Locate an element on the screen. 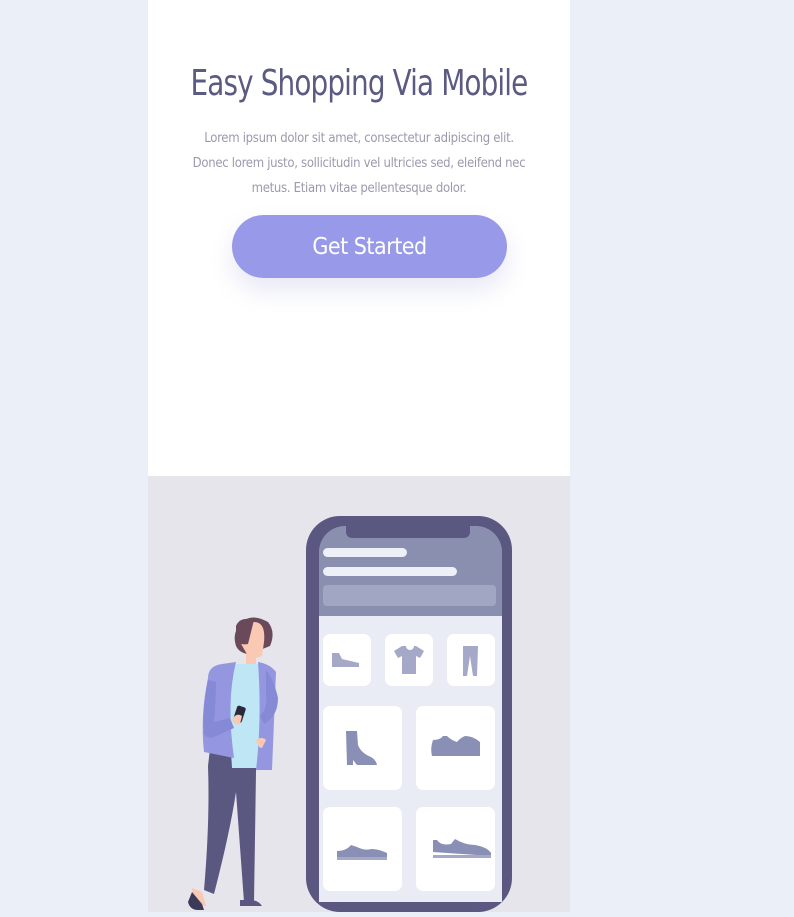 The width and height of the screenshot is (794, 917). hero-title: Easy Shopping Via Mobile is located at coordinates (359, 83).